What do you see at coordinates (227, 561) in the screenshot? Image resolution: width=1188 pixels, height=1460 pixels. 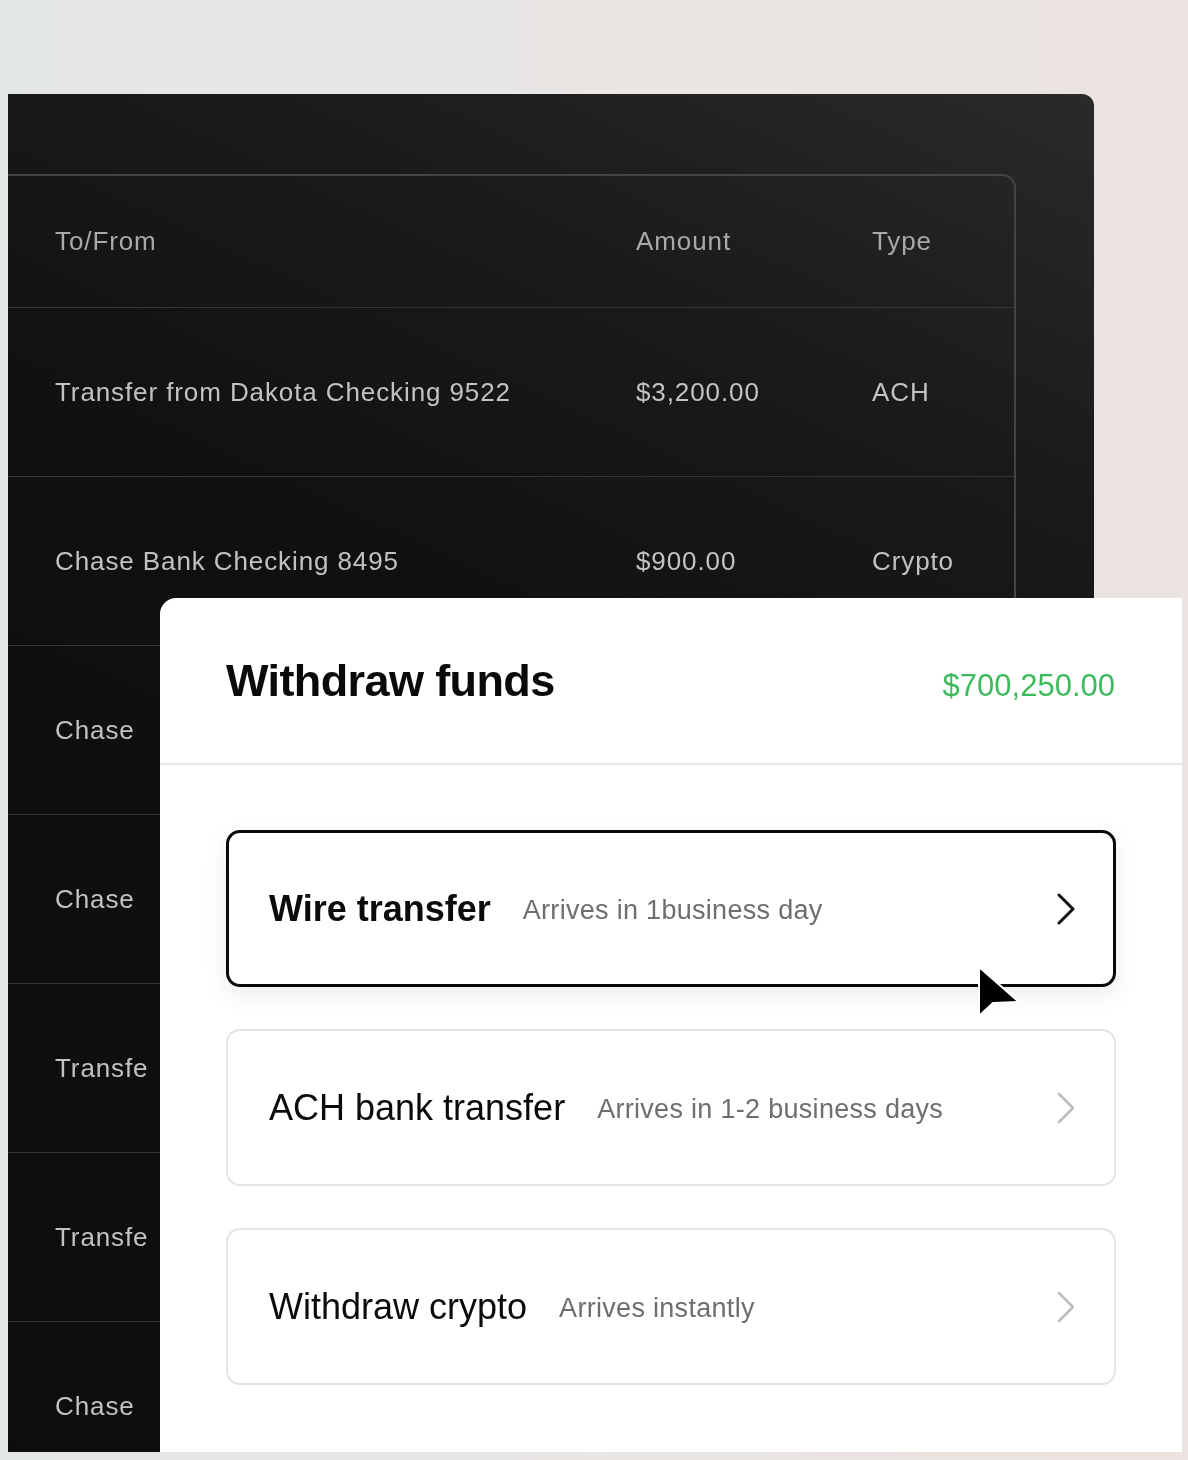 I see `table-cell: Chase Bank Checking 8495` at bounding box center [227, 561].